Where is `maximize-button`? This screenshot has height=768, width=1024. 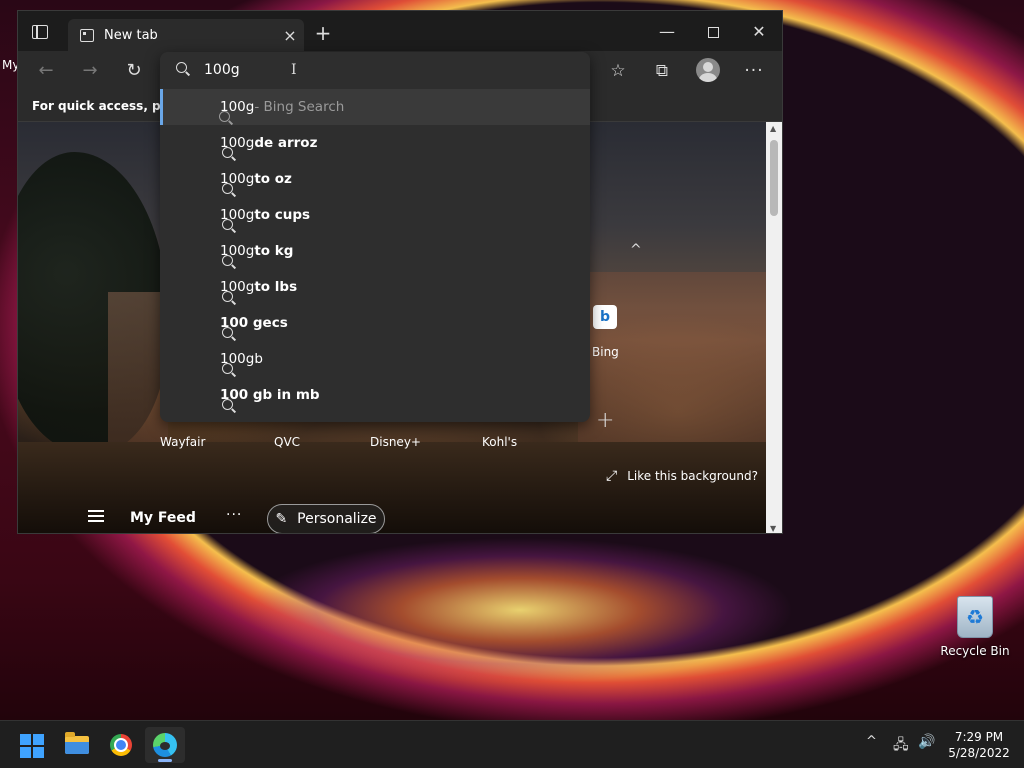
maximize-button is located at coordinates (713, 32).